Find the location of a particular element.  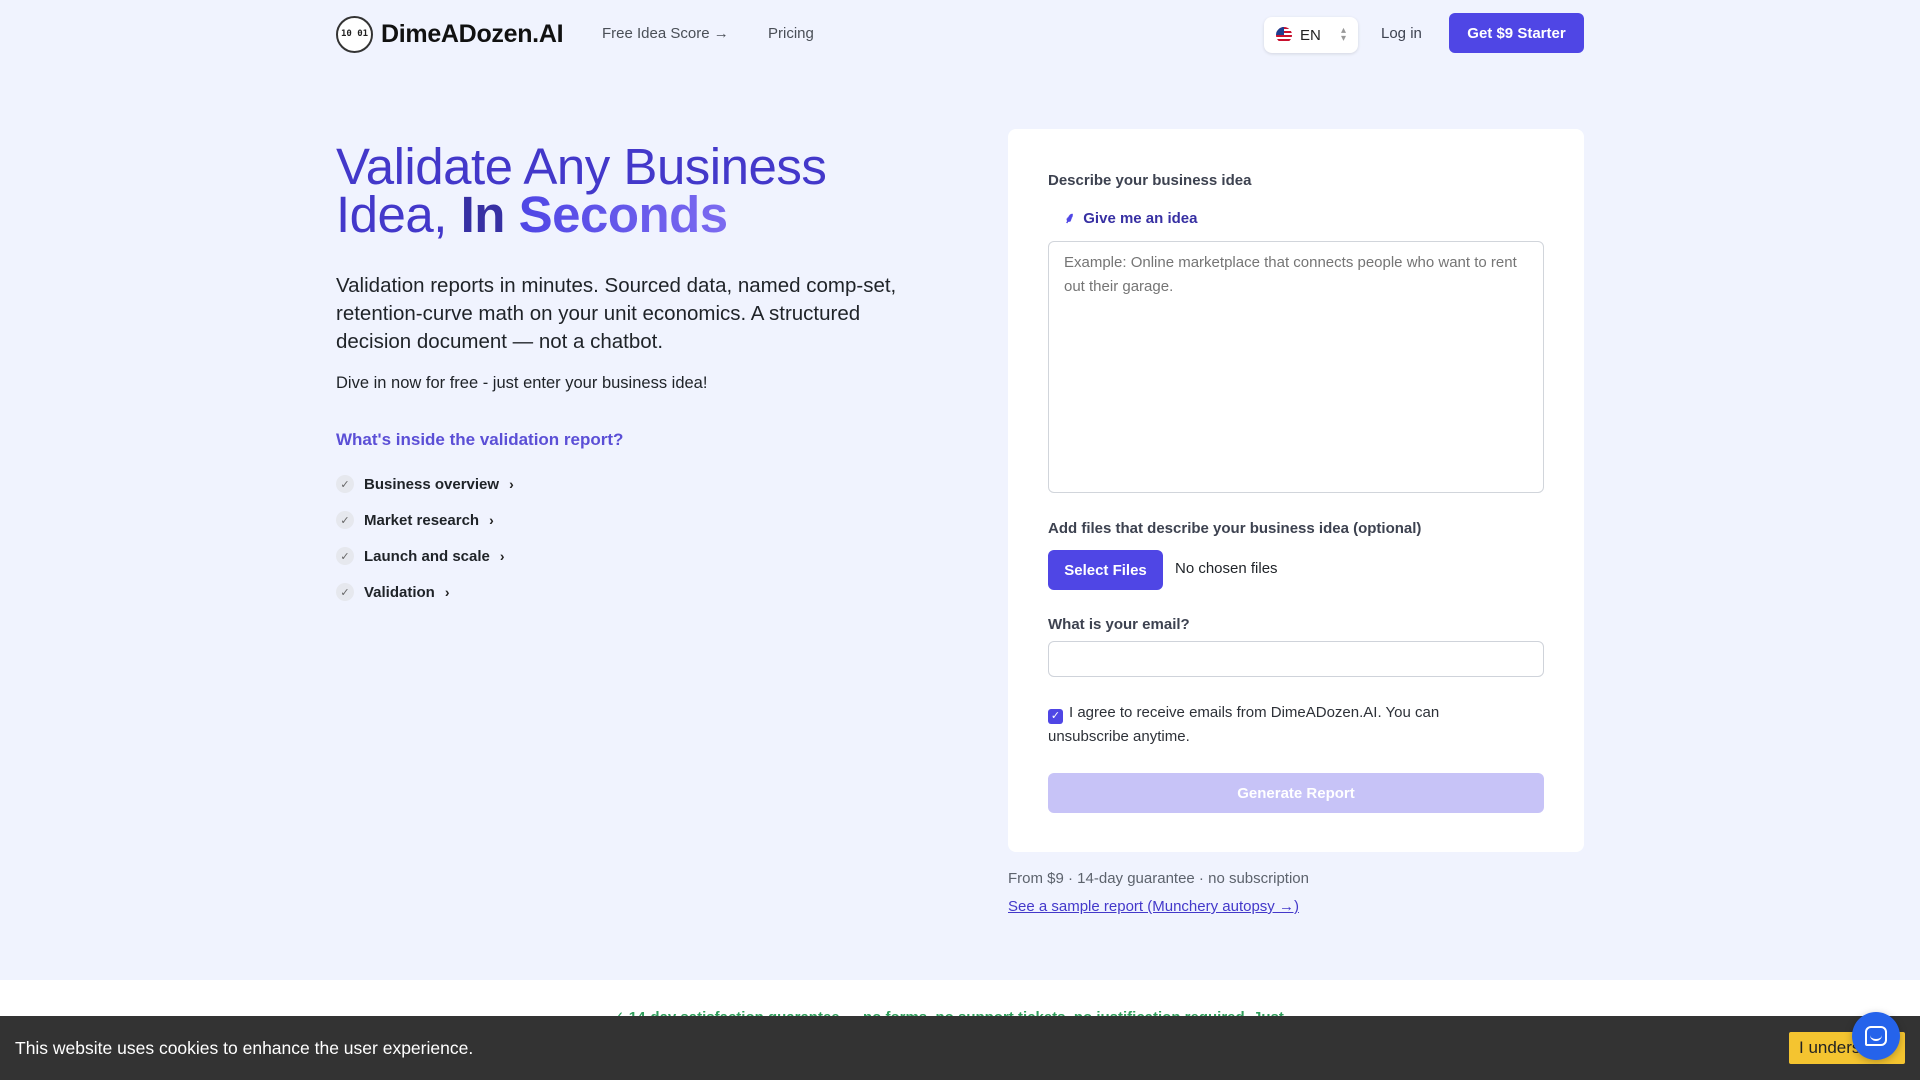

nav-pricing: Pricing is located at coordinates (791, 33).